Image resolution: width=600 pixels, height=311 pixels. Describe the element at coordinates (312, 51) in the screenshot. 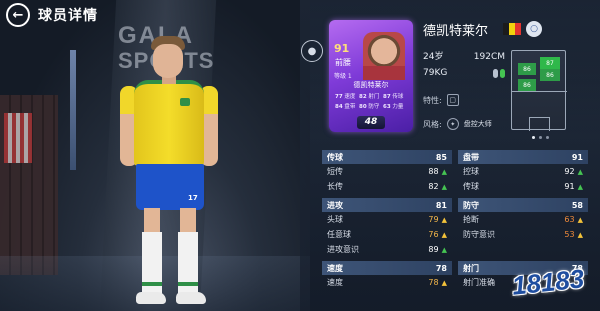

I see `formation-switch-icon: ●` at that location.